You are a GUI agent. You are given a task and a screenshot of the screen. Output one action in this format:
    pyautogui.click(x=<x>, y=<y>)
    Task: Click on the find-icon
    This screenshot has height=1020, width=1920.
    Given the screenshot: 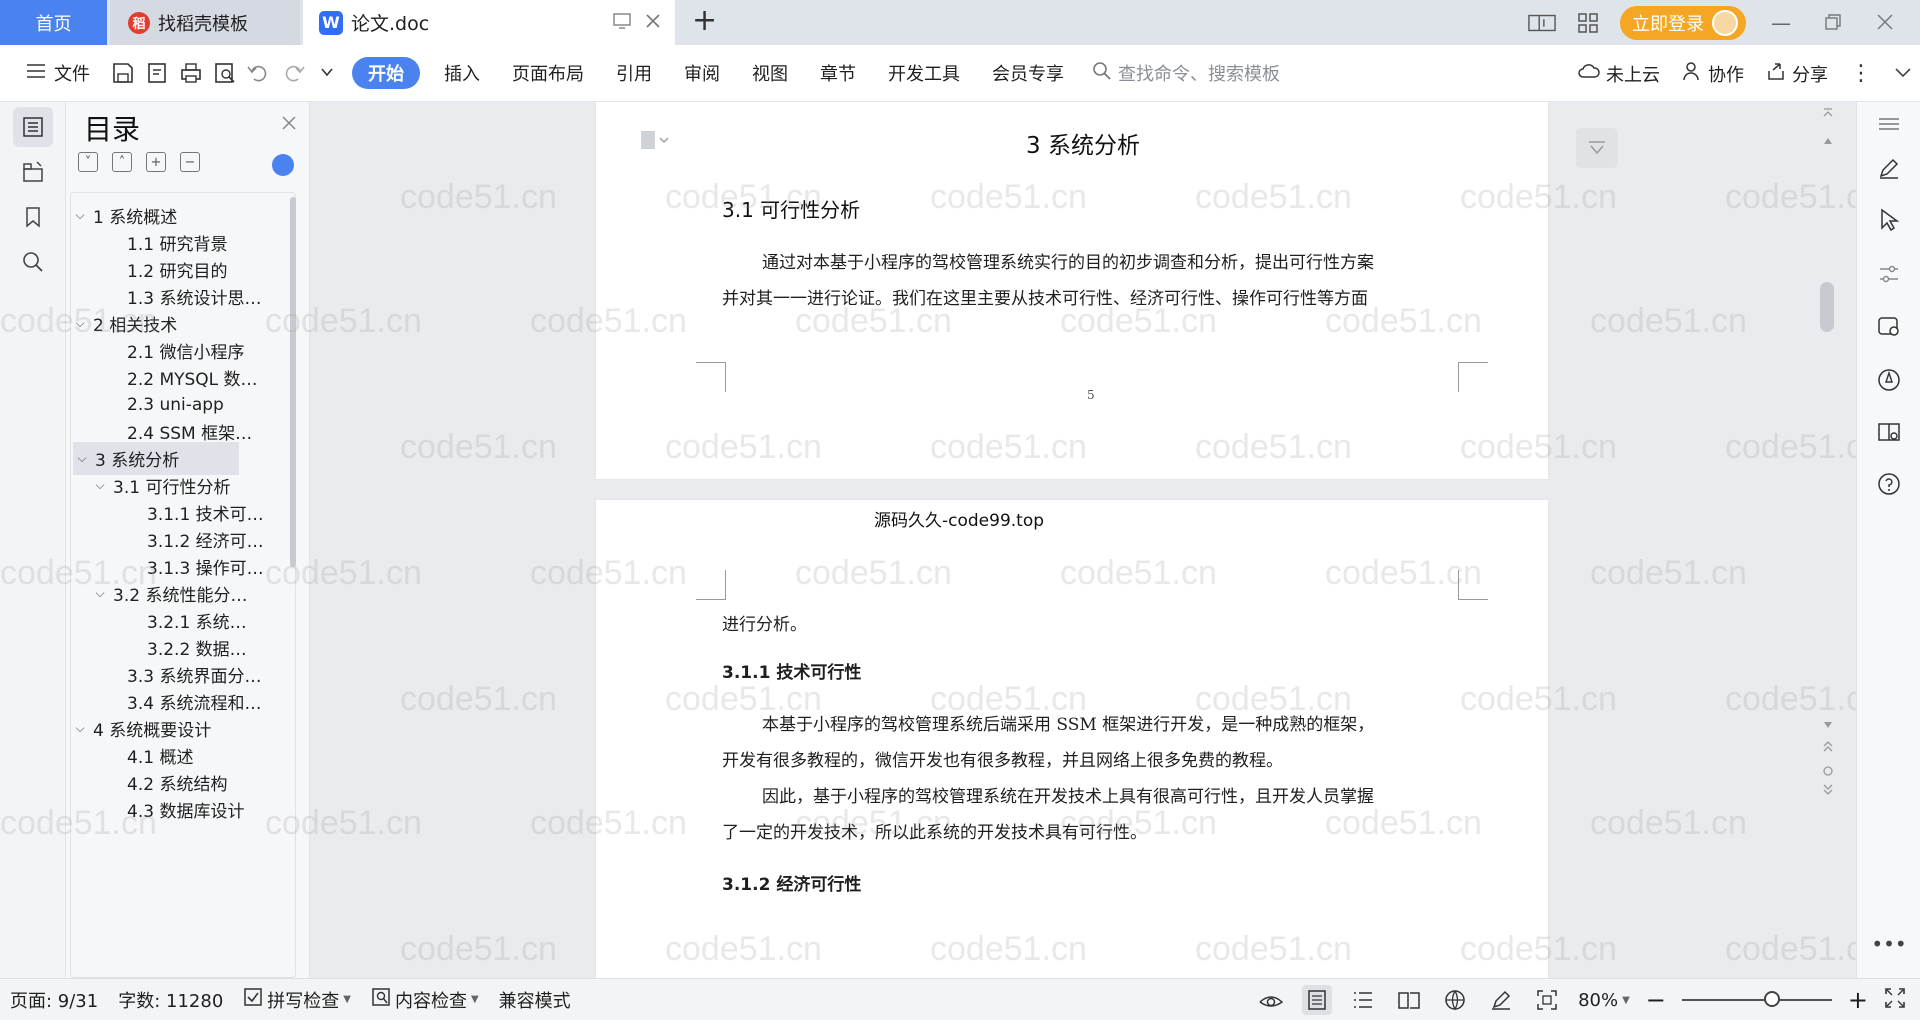 What is the action you would take?
    pyautogui.click(x=33, y=262)
    